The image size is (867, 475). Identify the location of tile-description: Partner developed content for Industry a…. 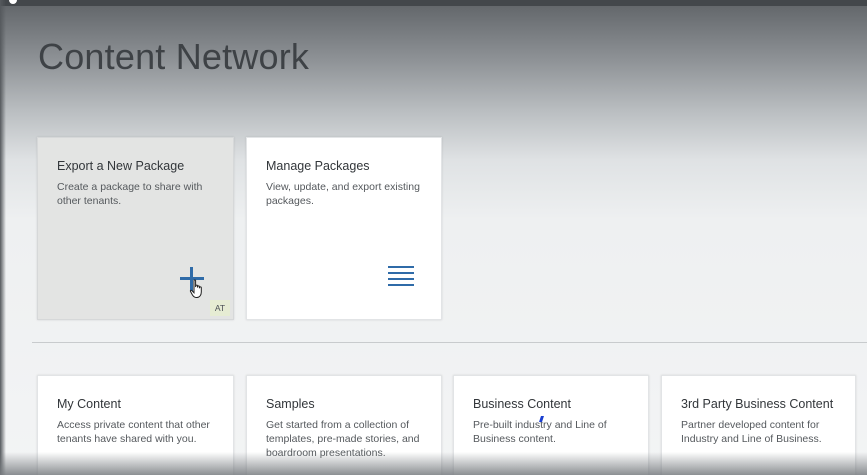
(751, 432).